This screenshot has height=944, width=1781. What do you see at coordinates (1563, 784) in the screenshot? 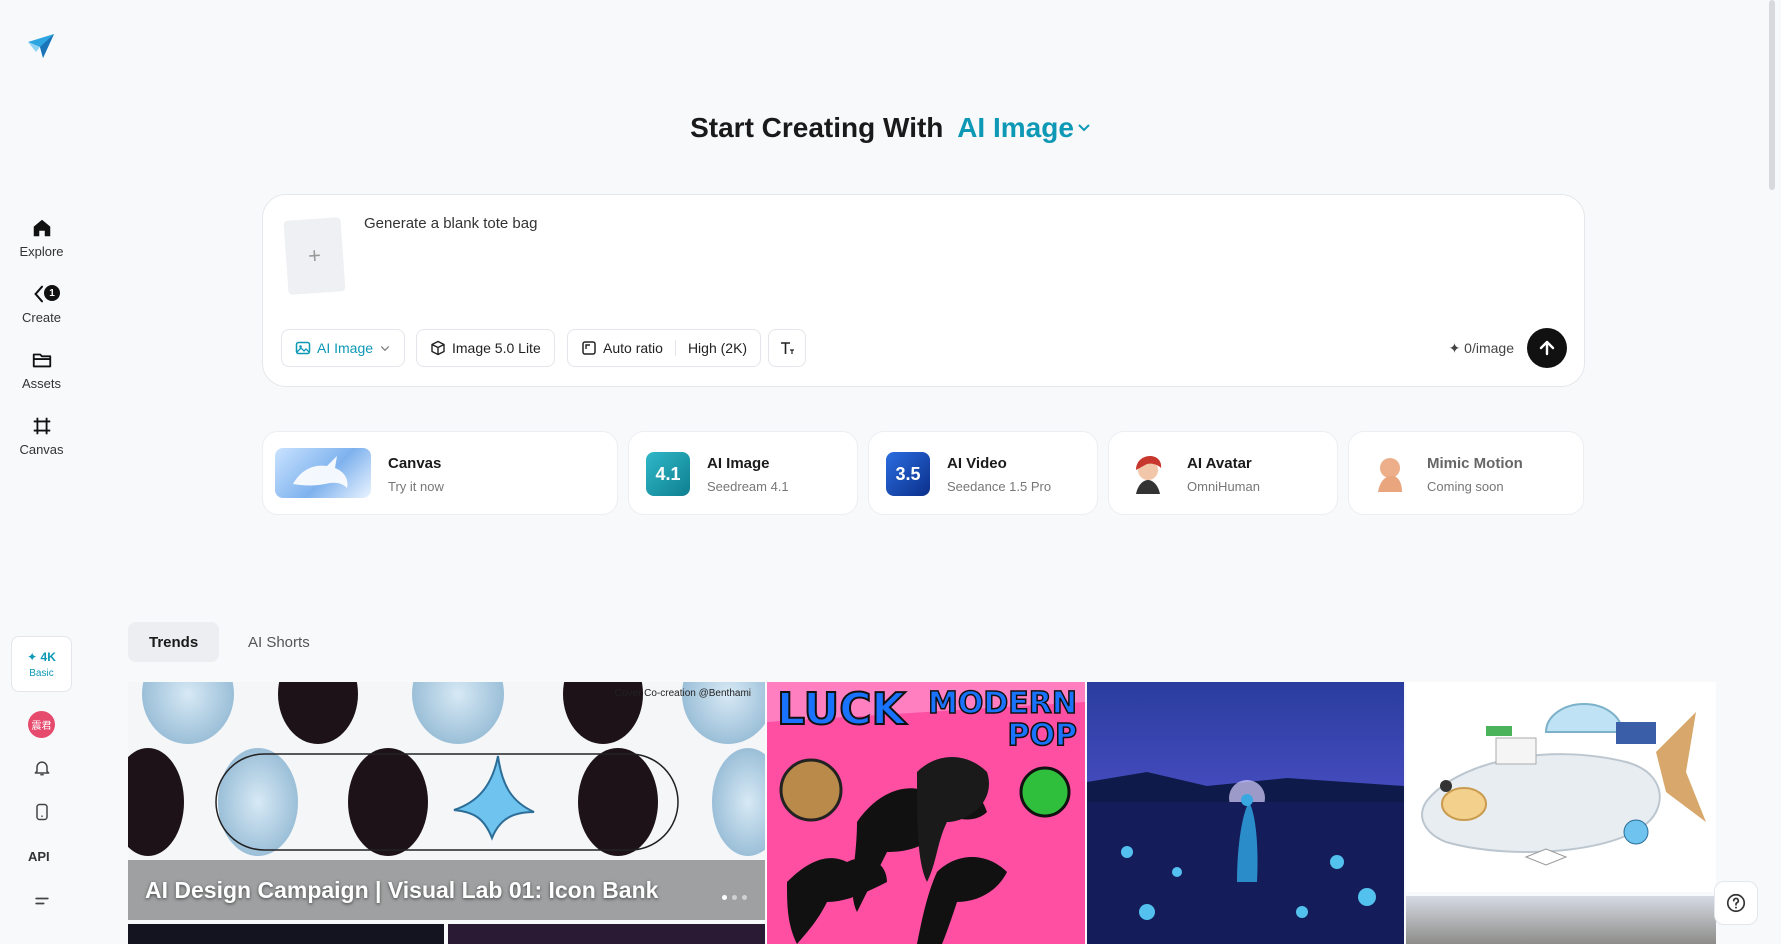
I see `fish-island-artwork` at bounding box center [1563, 784].